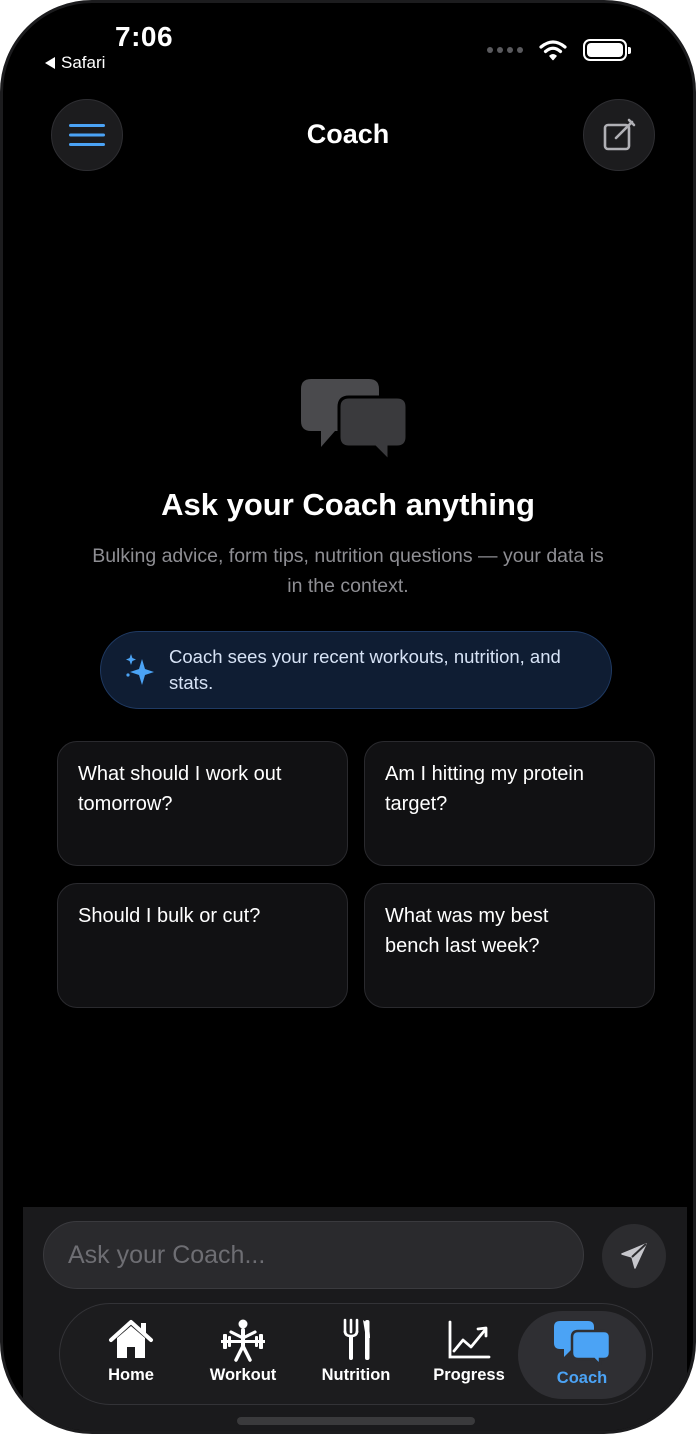 The width and height of the screenshot is (696, 1434). Describe the element at coordinates (505, 50) in the screenshot. I see `cellular-signal-icon` at that location.